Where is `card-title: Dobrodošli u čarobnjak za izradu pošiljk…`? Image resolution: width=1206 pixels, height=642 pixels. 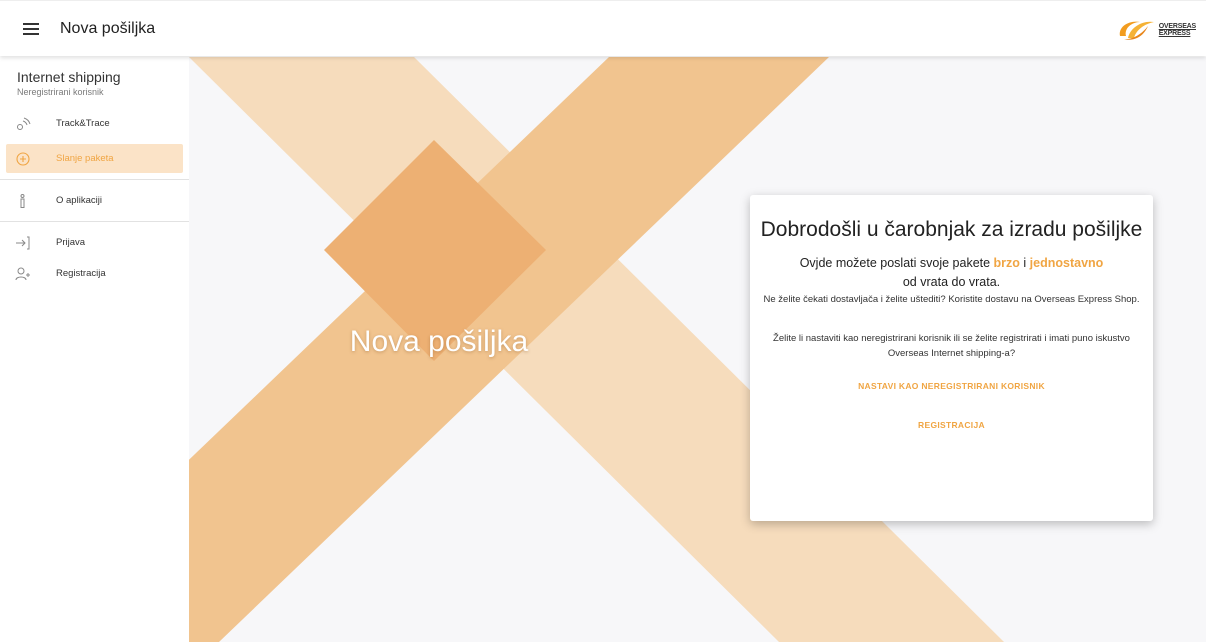 card-title: Dobrodošli u čarobnjak za izradu pošiljk… is located at coordinates (951, 229).